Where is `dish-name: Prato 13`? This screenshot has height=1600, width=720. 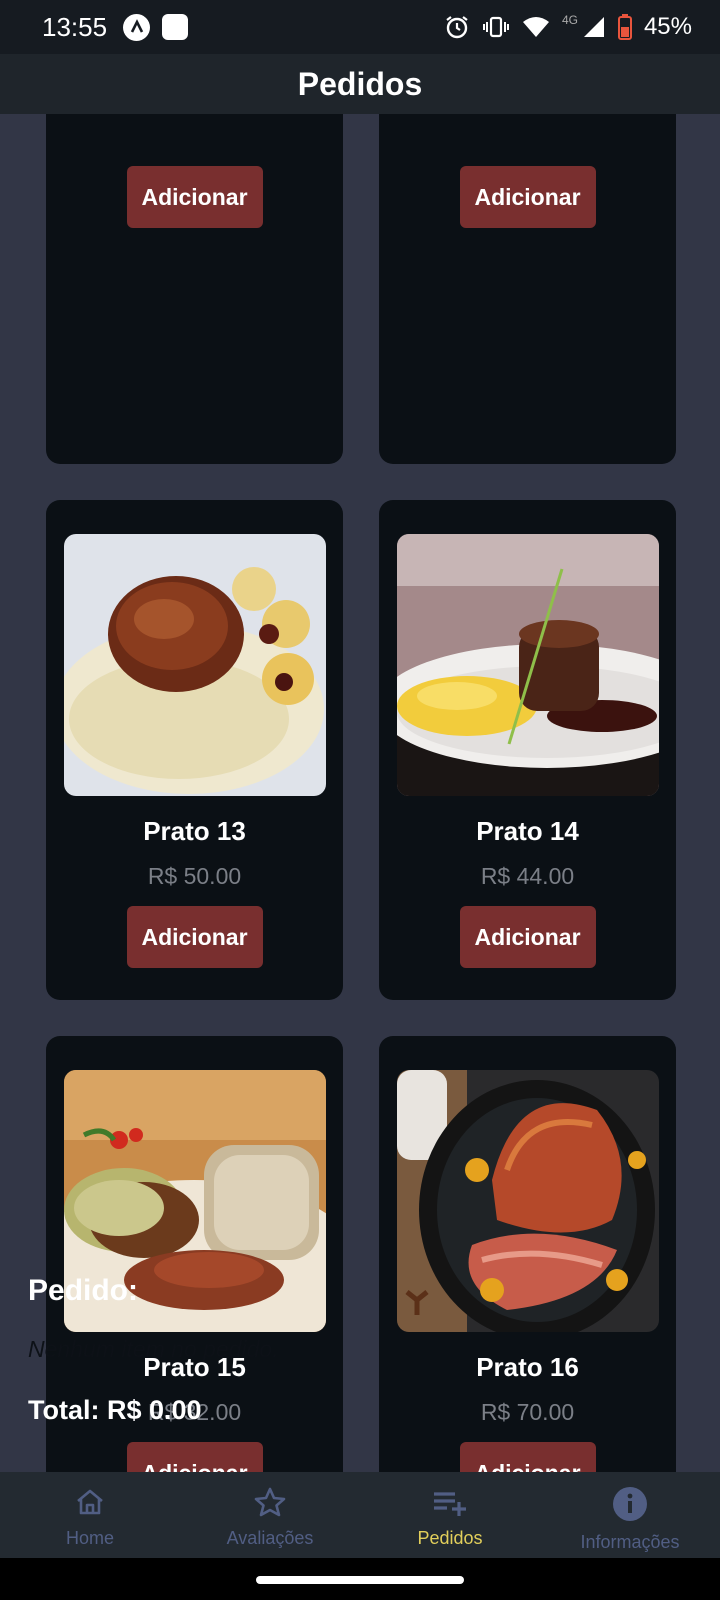
dish-name: Prato 13 is located at coordinates (194, 831).